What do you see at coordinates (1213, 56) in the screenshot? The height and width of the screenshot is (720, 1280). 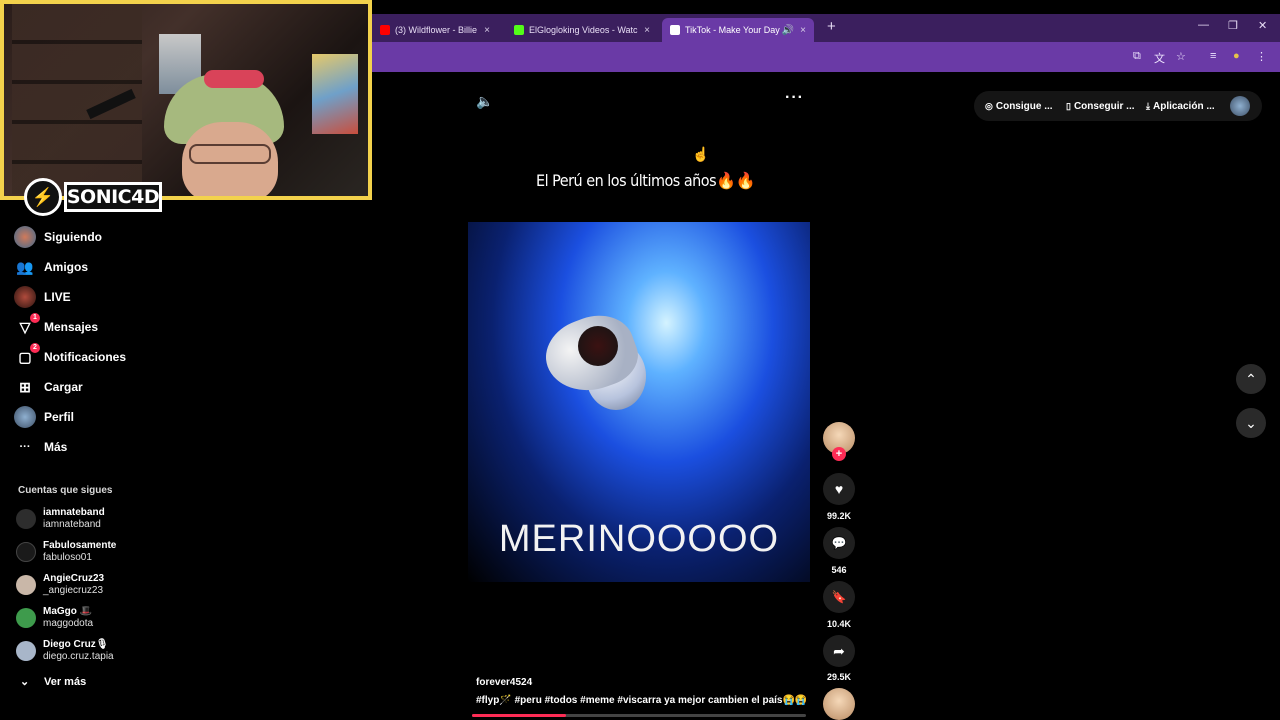 I see `media-control-icon: ≡` at bounding box center [1213, 56].